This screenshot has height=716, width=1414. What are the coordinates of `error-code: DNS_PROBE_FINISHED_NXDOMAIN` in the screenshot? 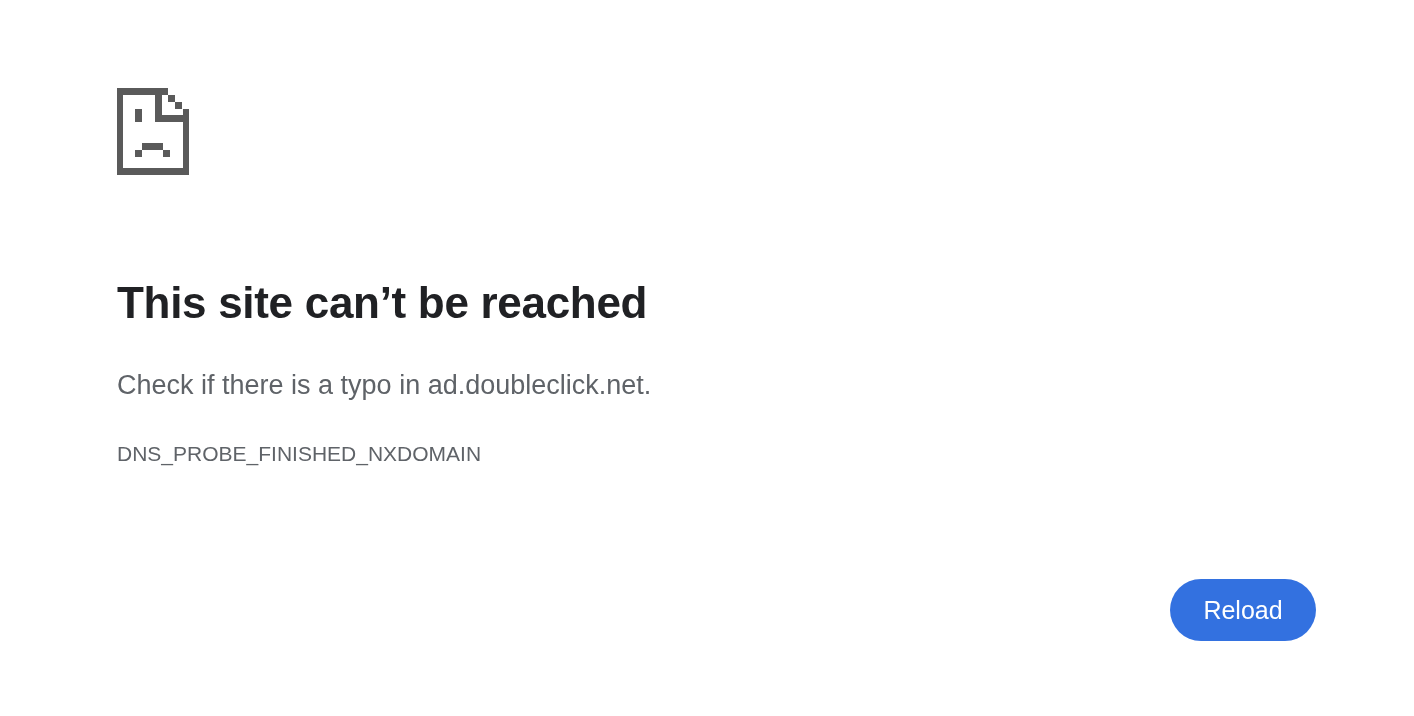 It's located at (299, 454).